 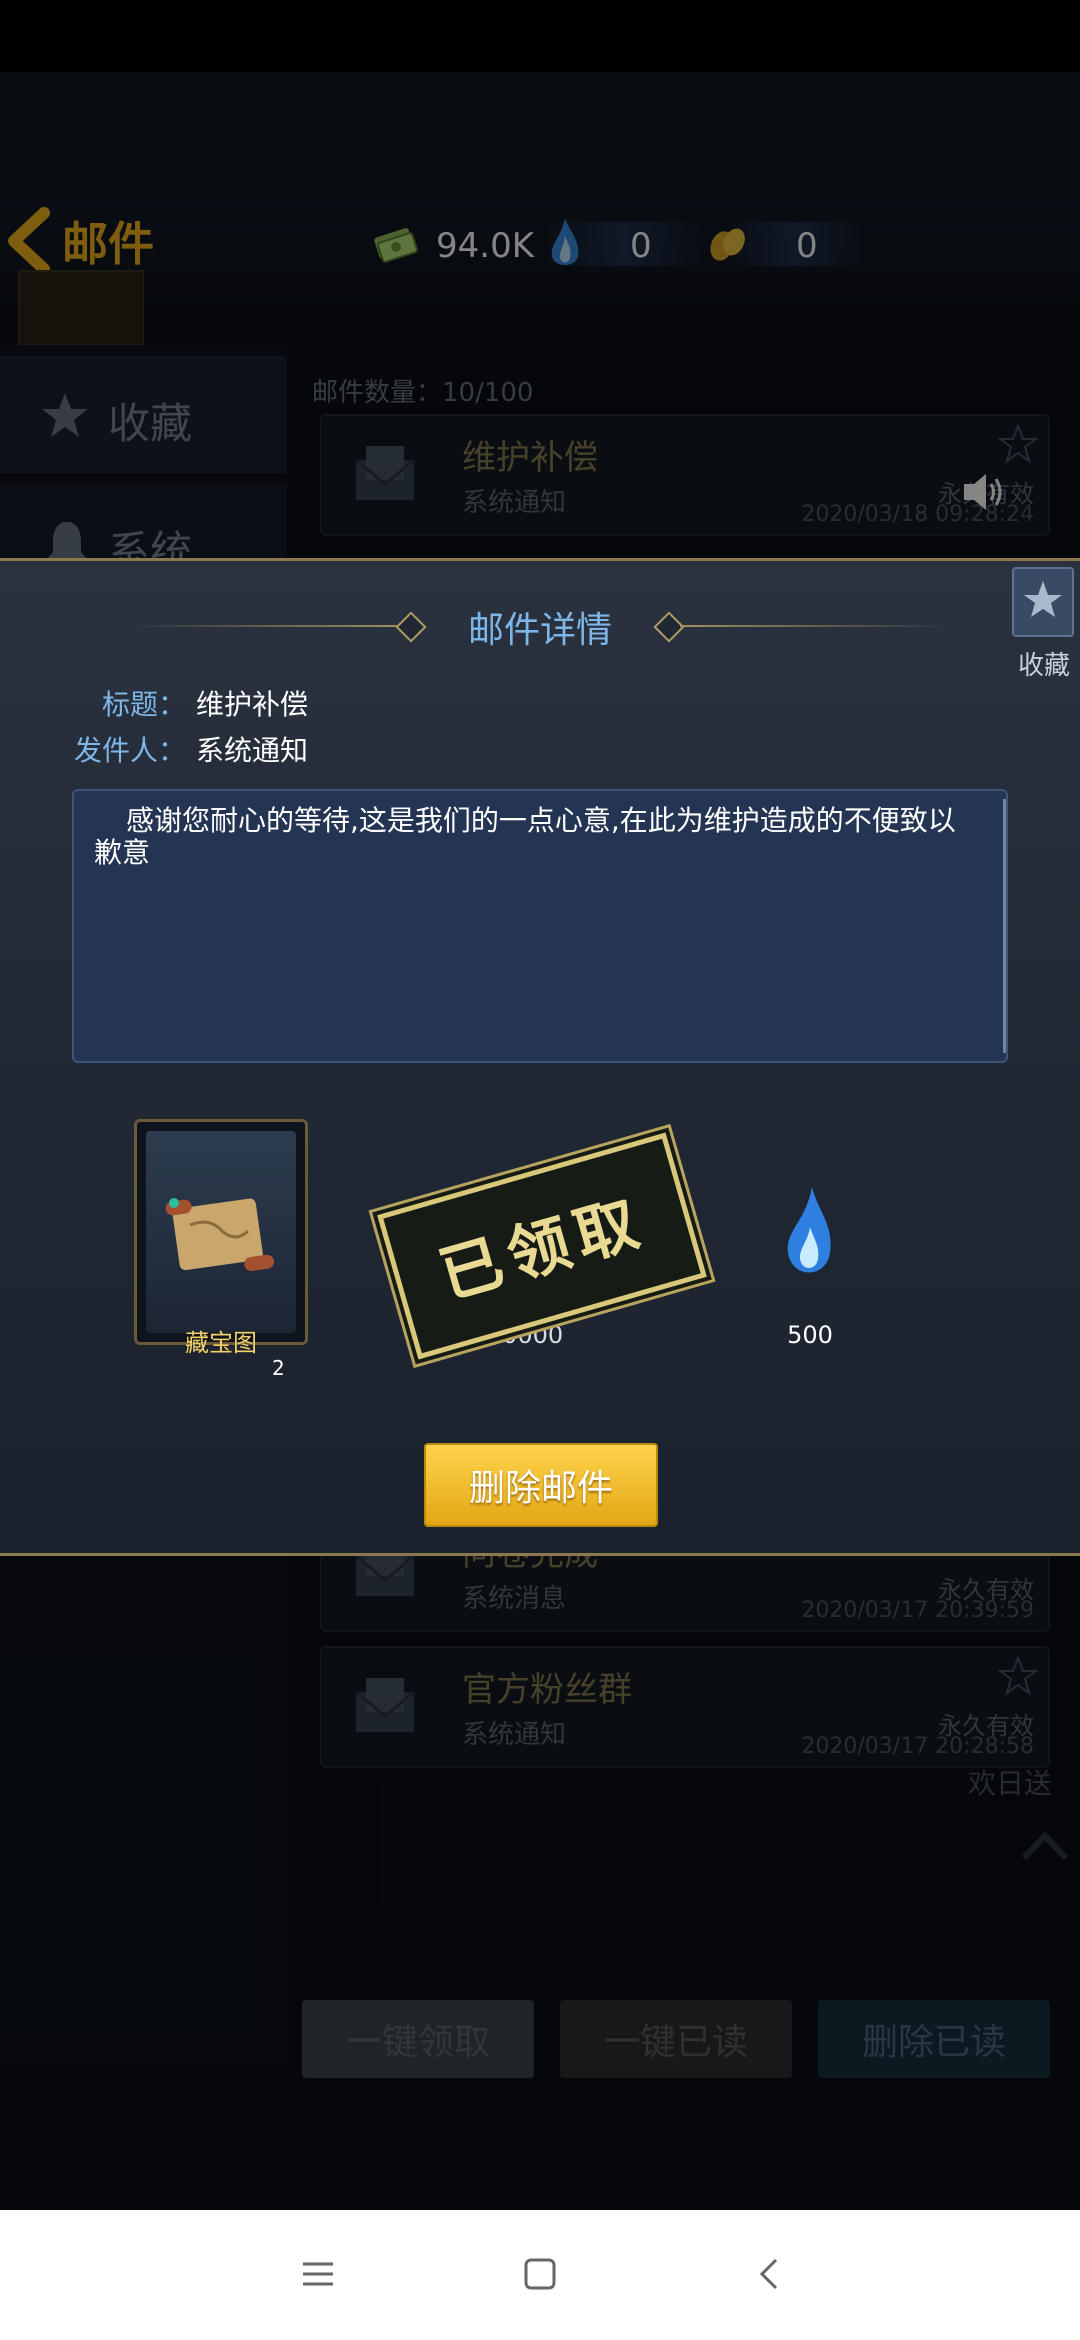 I want to click on blue-flame-icon, so click(x=809, y=1230).